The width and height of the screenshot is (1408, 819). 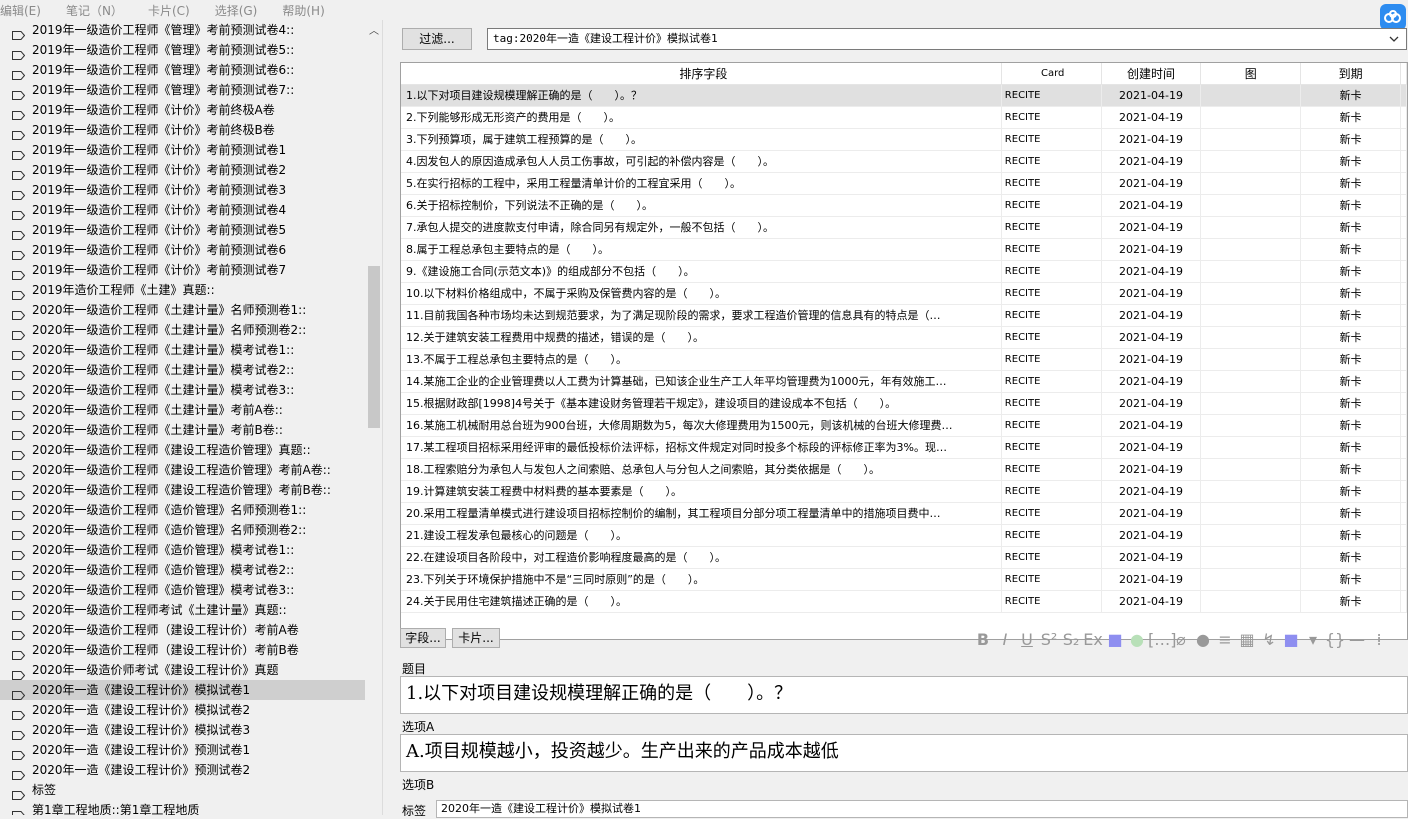 What do you see at coordinates (1225, 639) in the screenshot?
I see `list-icon: ≡` at bounding box center [1225, 639].